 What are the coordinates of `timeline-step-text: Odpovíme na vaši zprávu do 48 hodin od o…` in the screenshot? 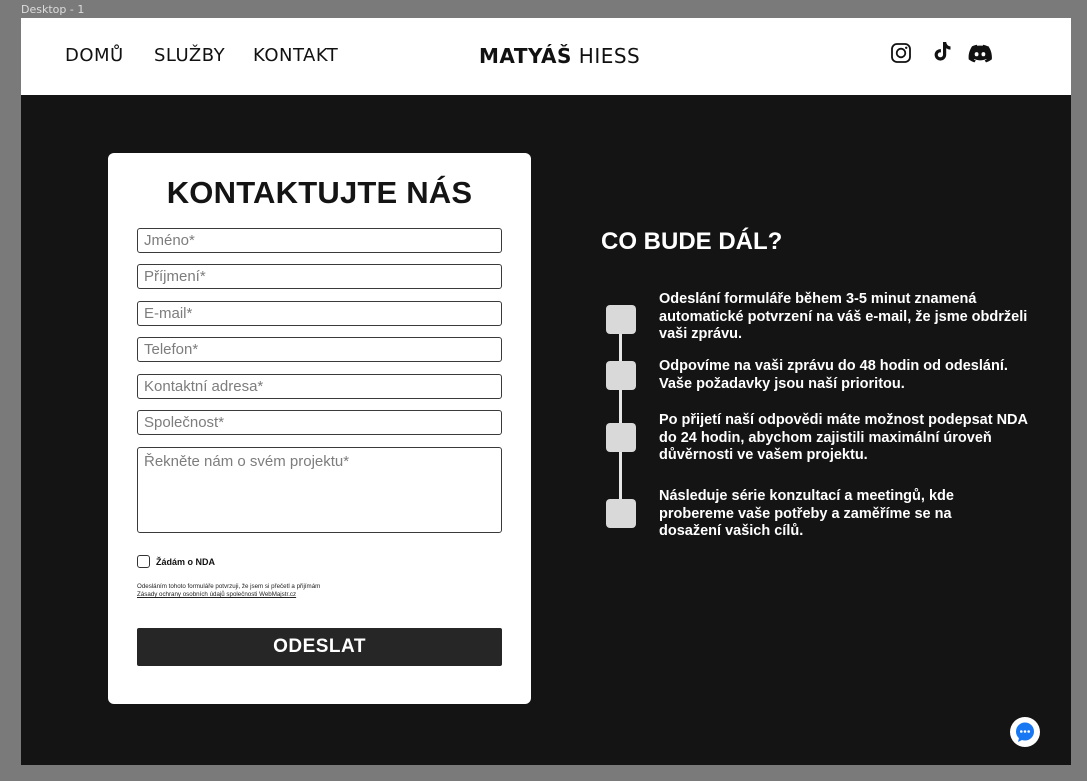 It's located at (833, 375).